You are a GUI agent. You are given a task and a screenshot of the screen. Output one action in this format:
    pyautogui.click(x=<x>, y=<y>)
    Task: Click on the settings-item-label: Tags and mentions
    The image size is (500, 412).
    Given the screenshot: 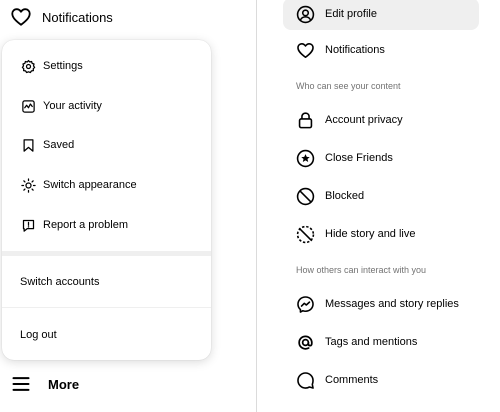 What is the action you would take?
    pyautogui.click(x=371, y=342)
    